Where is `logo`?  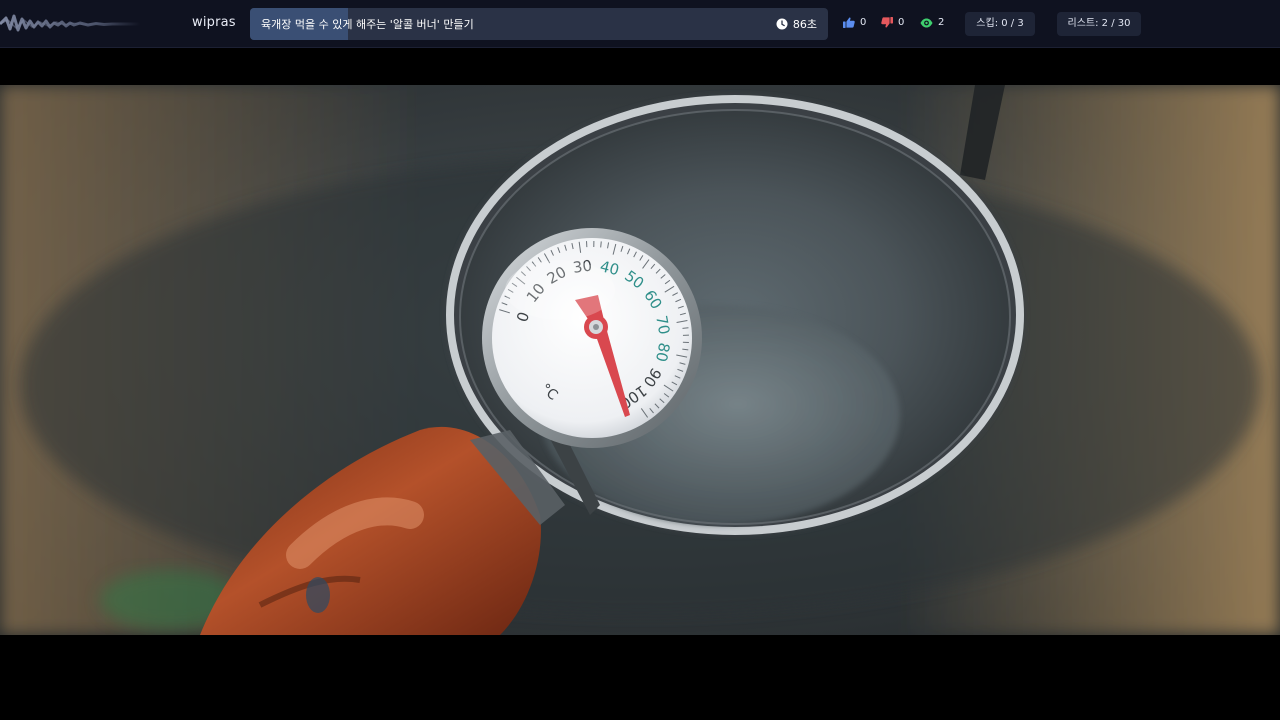
logo is located at coordinates (70, 24).